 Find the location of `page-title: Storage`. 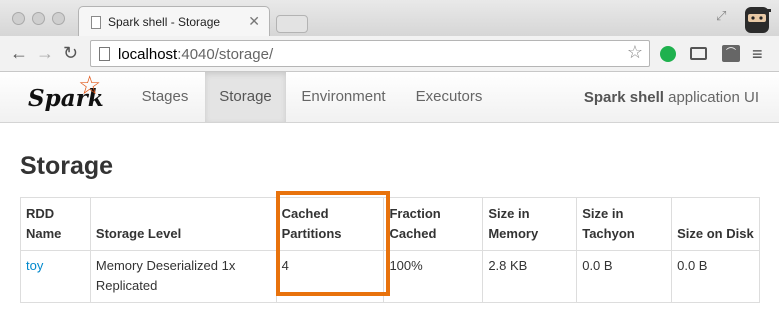

page-title: Storage is located at coordinates (67, 166).